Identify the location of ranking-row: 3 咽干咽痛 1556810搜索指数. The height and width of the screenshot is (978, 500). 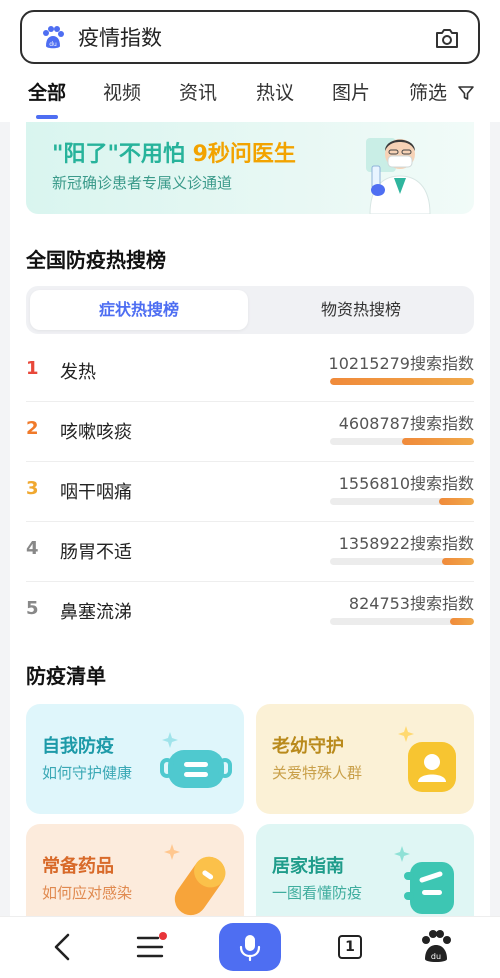
(250, 492).